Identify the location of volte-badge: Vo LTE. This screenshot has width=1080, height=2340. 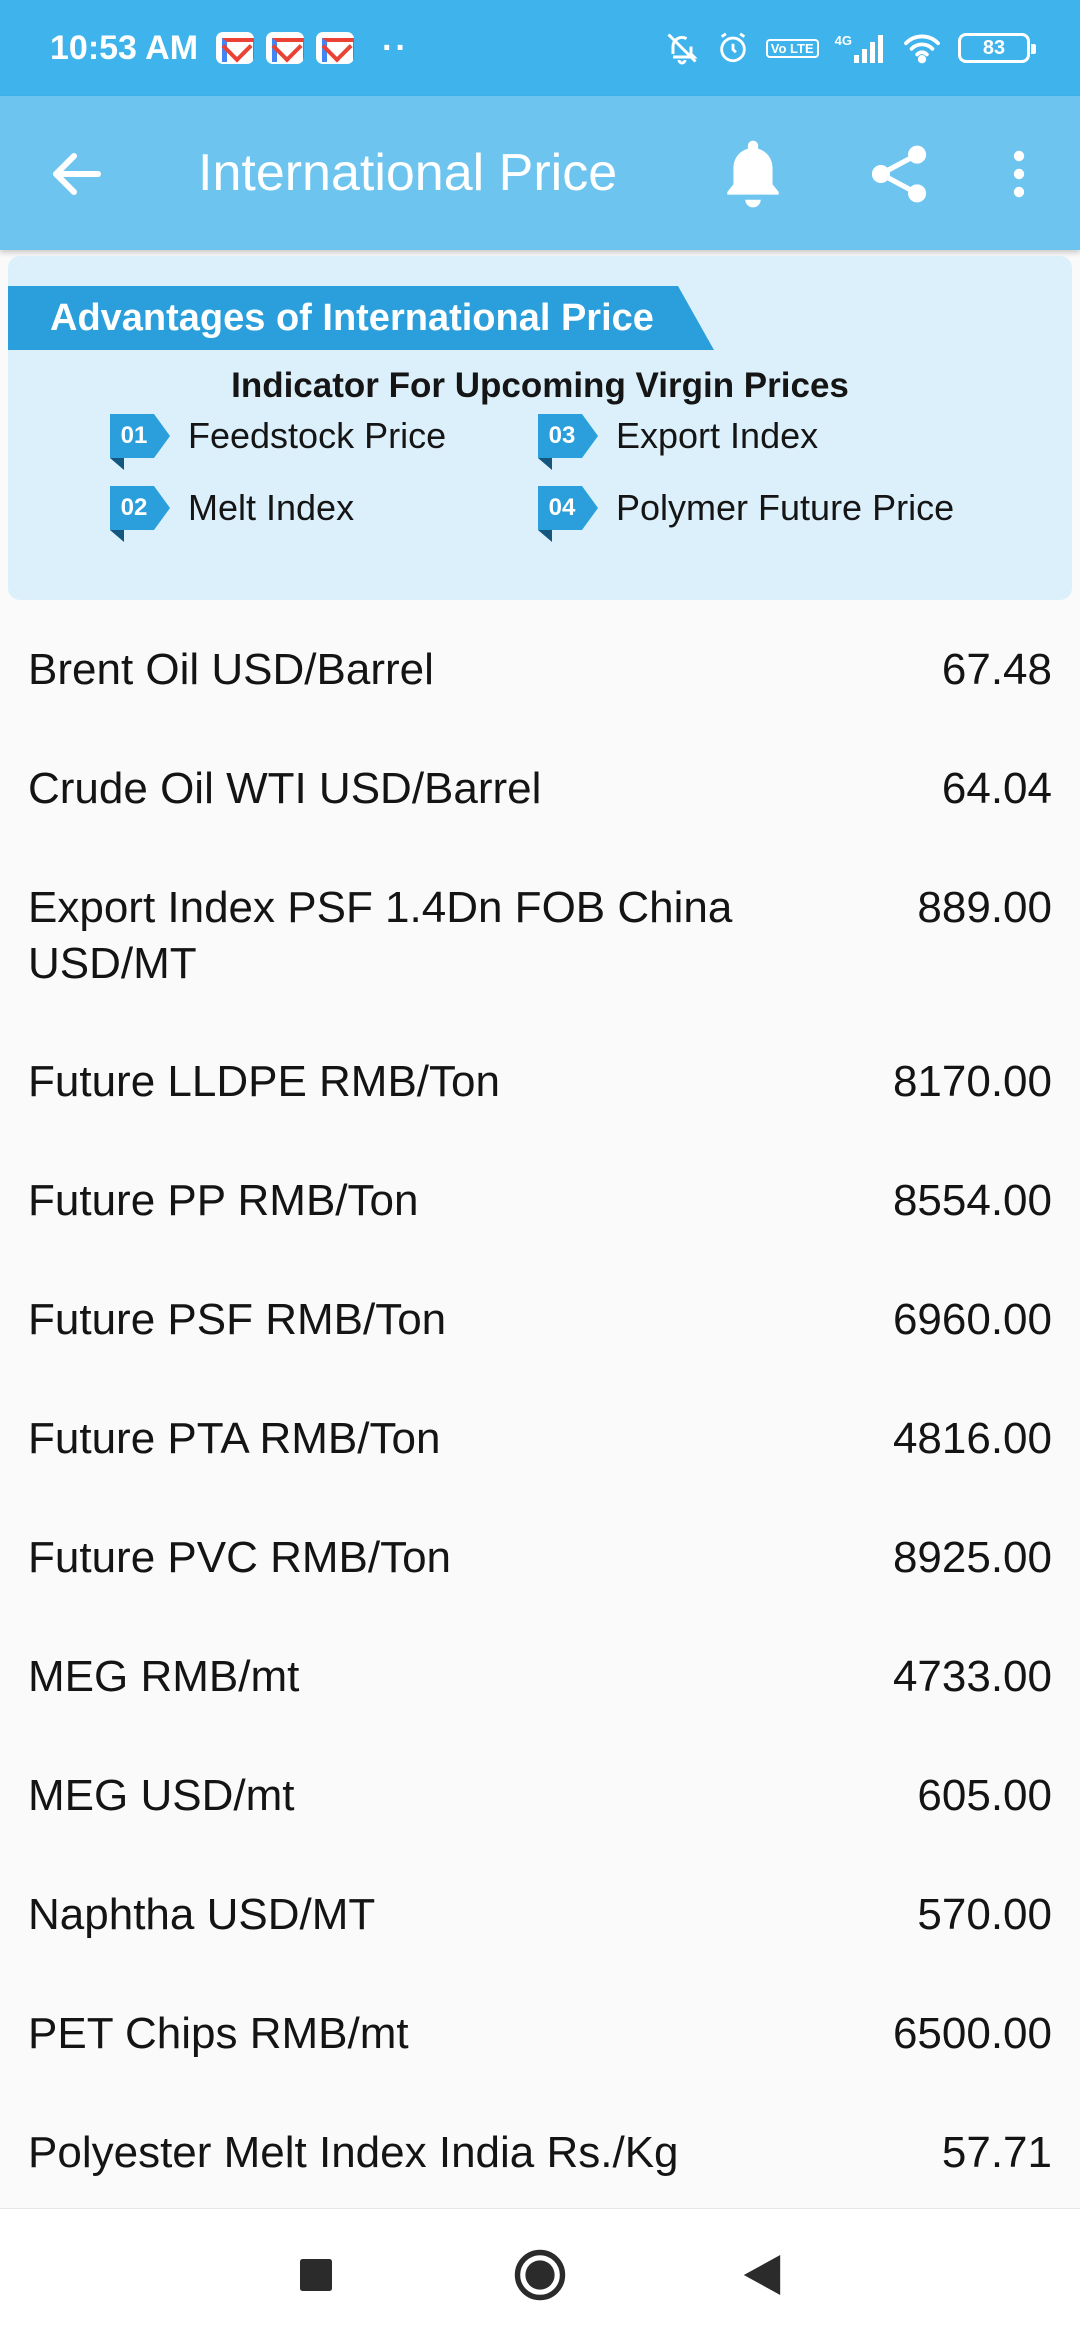
(792, 48).